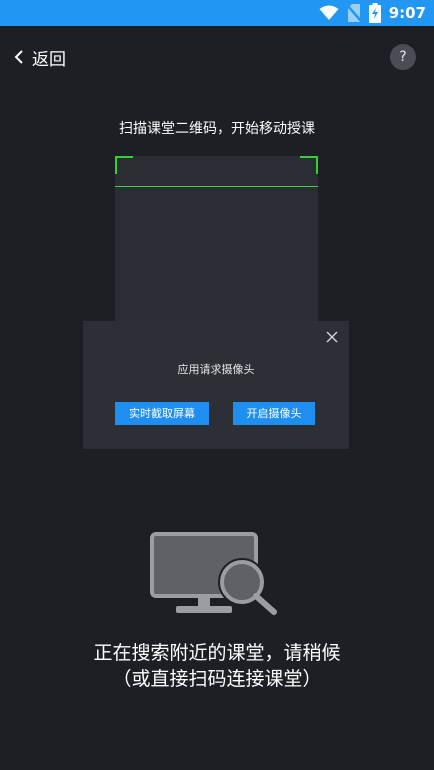 This screenshot has width=434, height=770. I want to click on back-label: 返回, so click(49, 59).